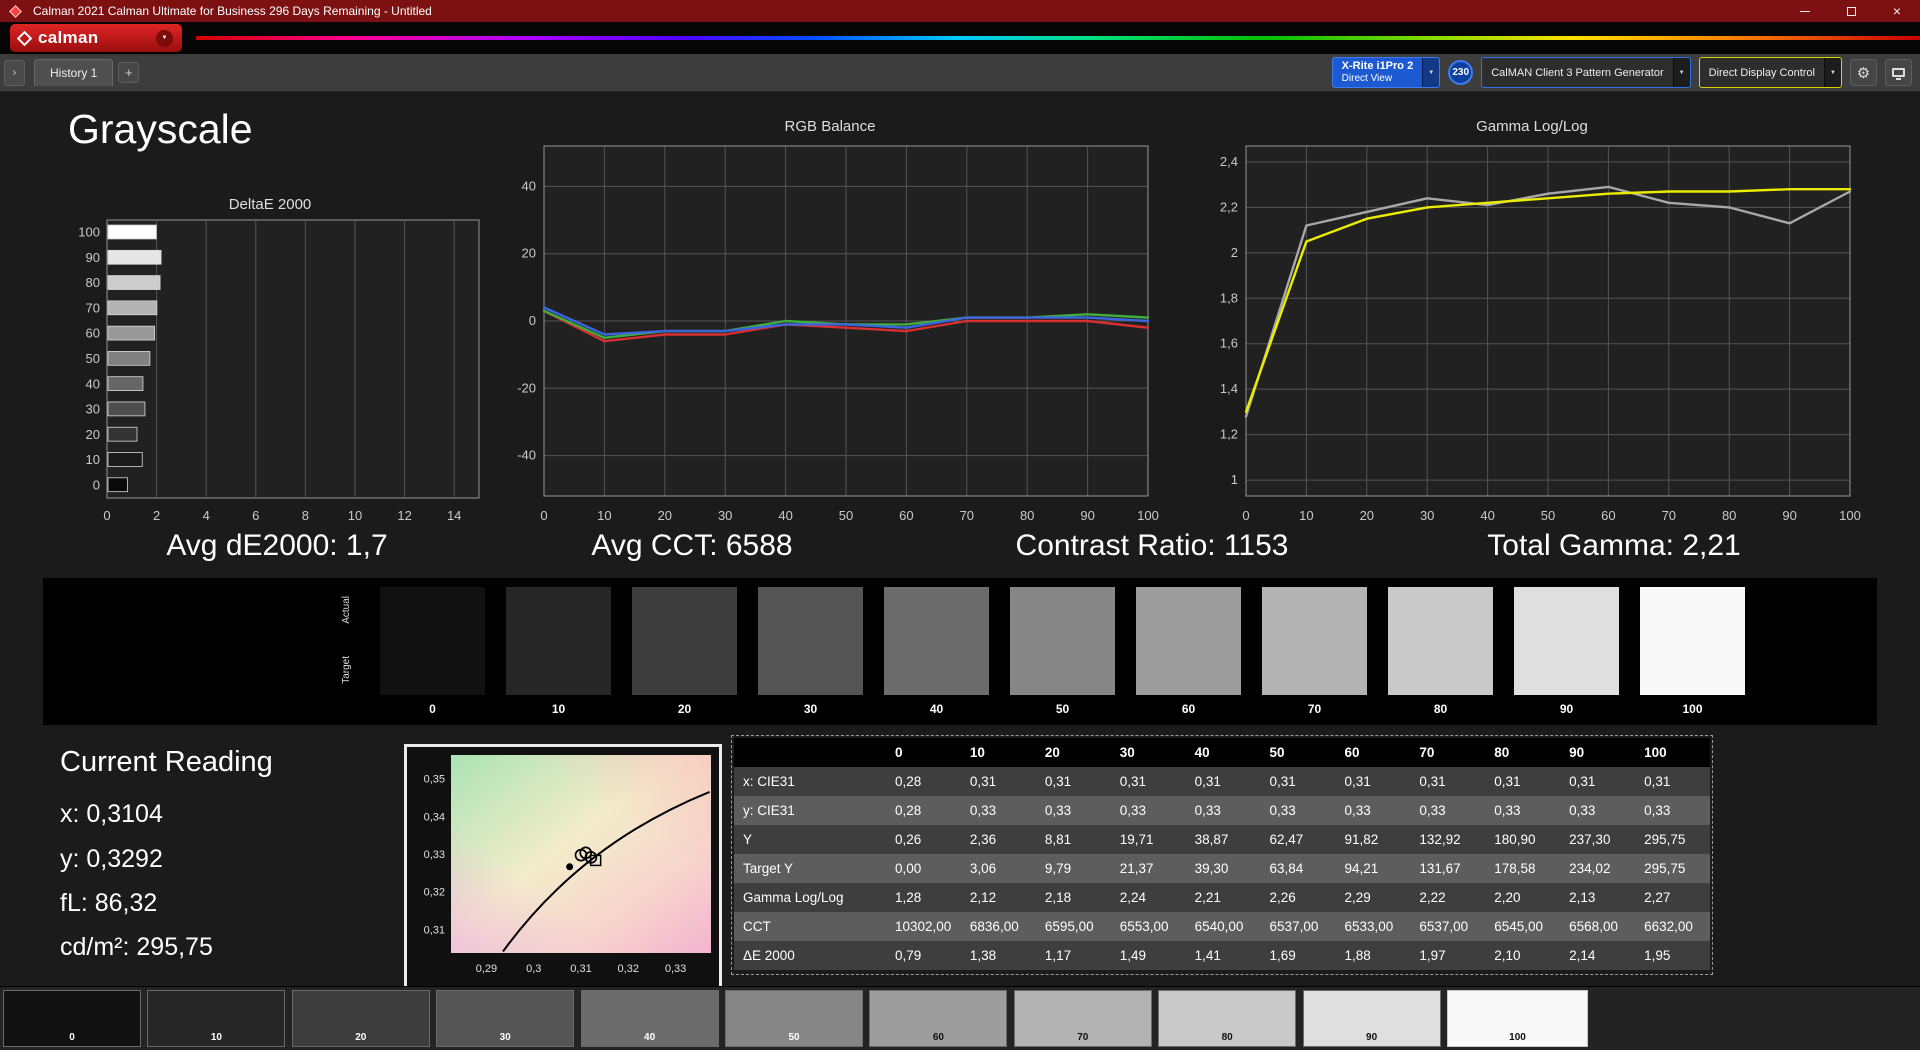 This screenshot has width=1920, height=1050. I want to click on y-tick-label: 1,2, so click(1229, 434).